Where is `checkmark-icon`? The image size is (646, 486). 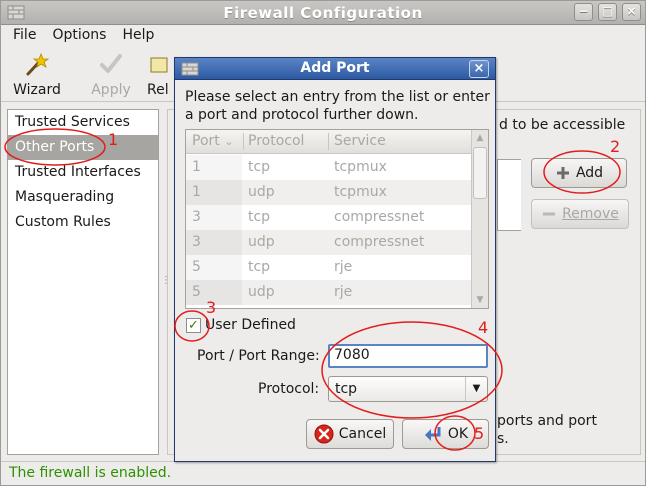
checkmark-icon is located at coordinates (111, 63).